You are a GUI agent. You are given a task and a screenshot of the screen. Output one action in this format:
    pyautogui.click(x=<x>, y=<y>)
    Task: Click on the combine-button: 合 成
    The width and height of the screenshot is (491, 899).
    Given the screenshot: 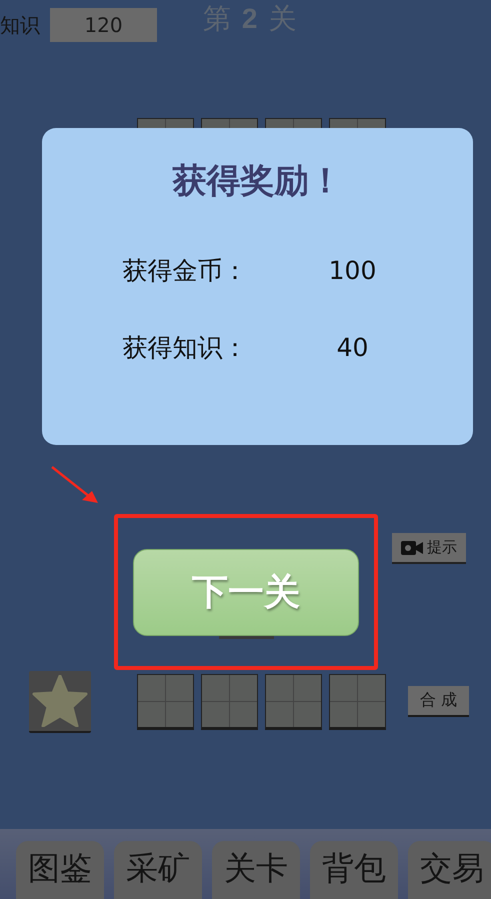 What is the action you would take?
    pyautogui.click(x=438, y=701)
    